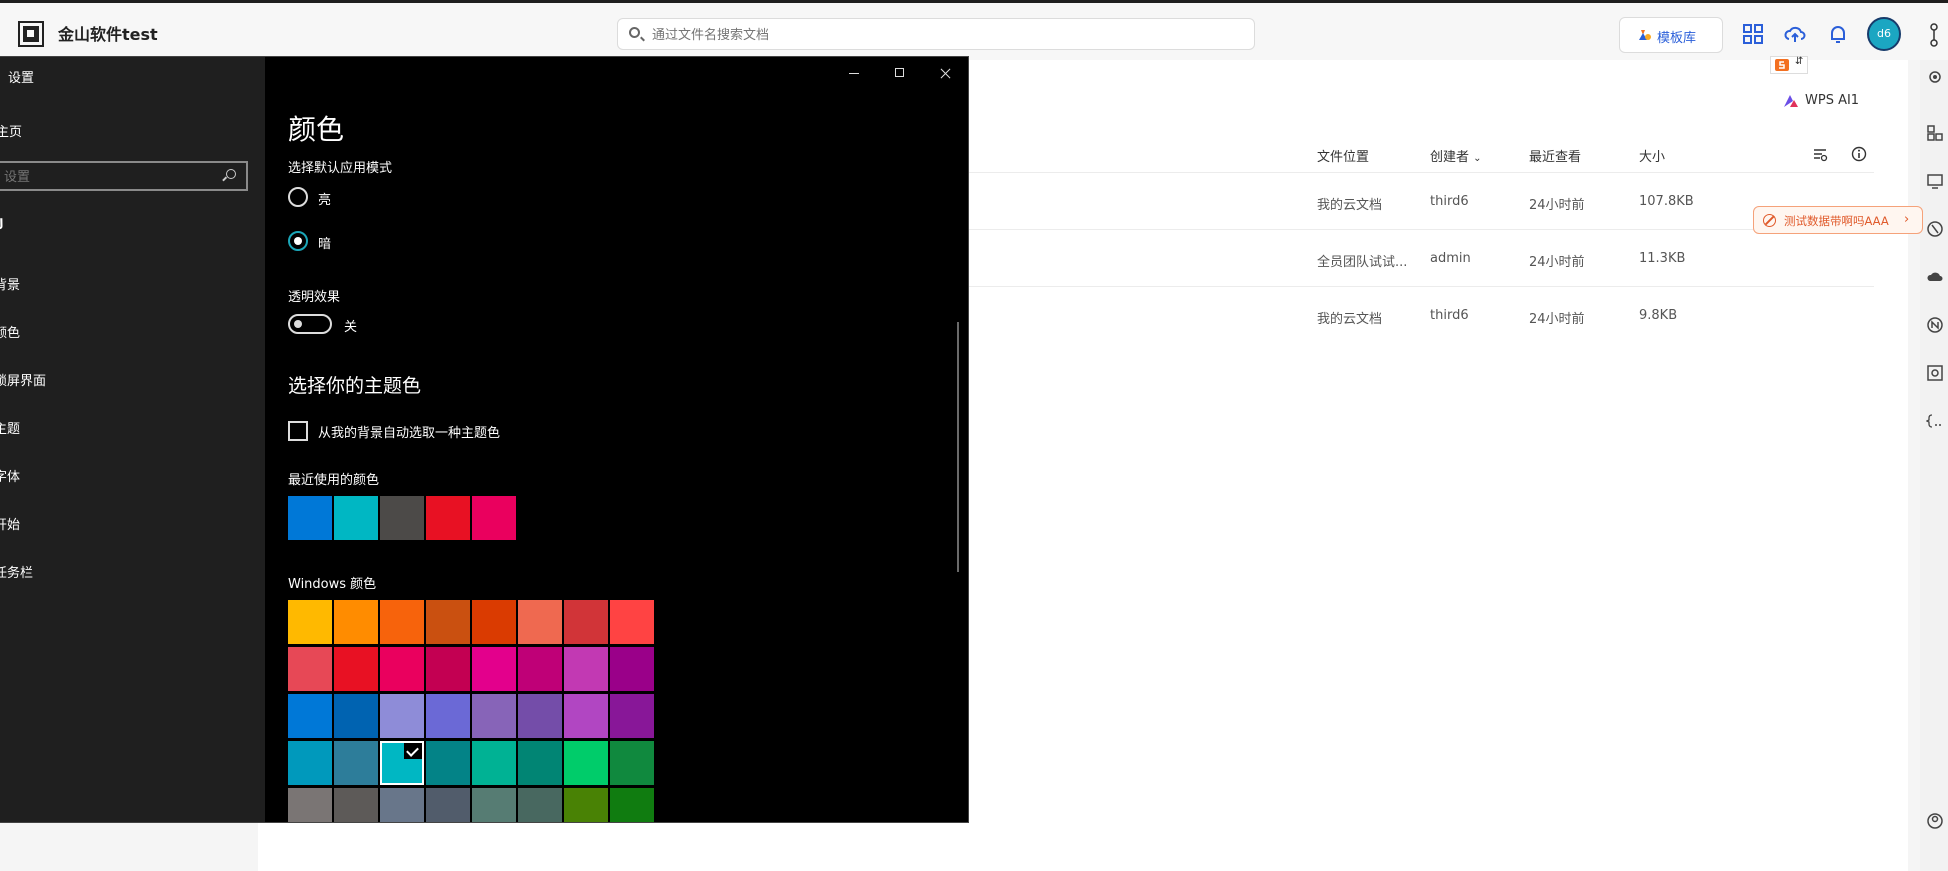 This screenshot has width=1948, height=871. I want to click on prohibit-icon, so click(1769, 220).